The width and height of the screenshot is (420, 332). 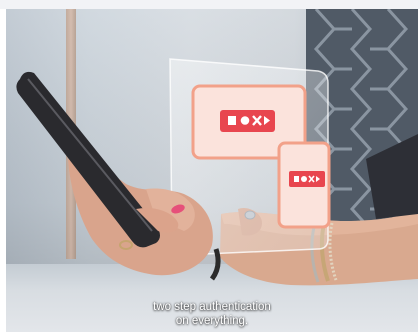 I want to click on top-border, so click(x=210, y=4).